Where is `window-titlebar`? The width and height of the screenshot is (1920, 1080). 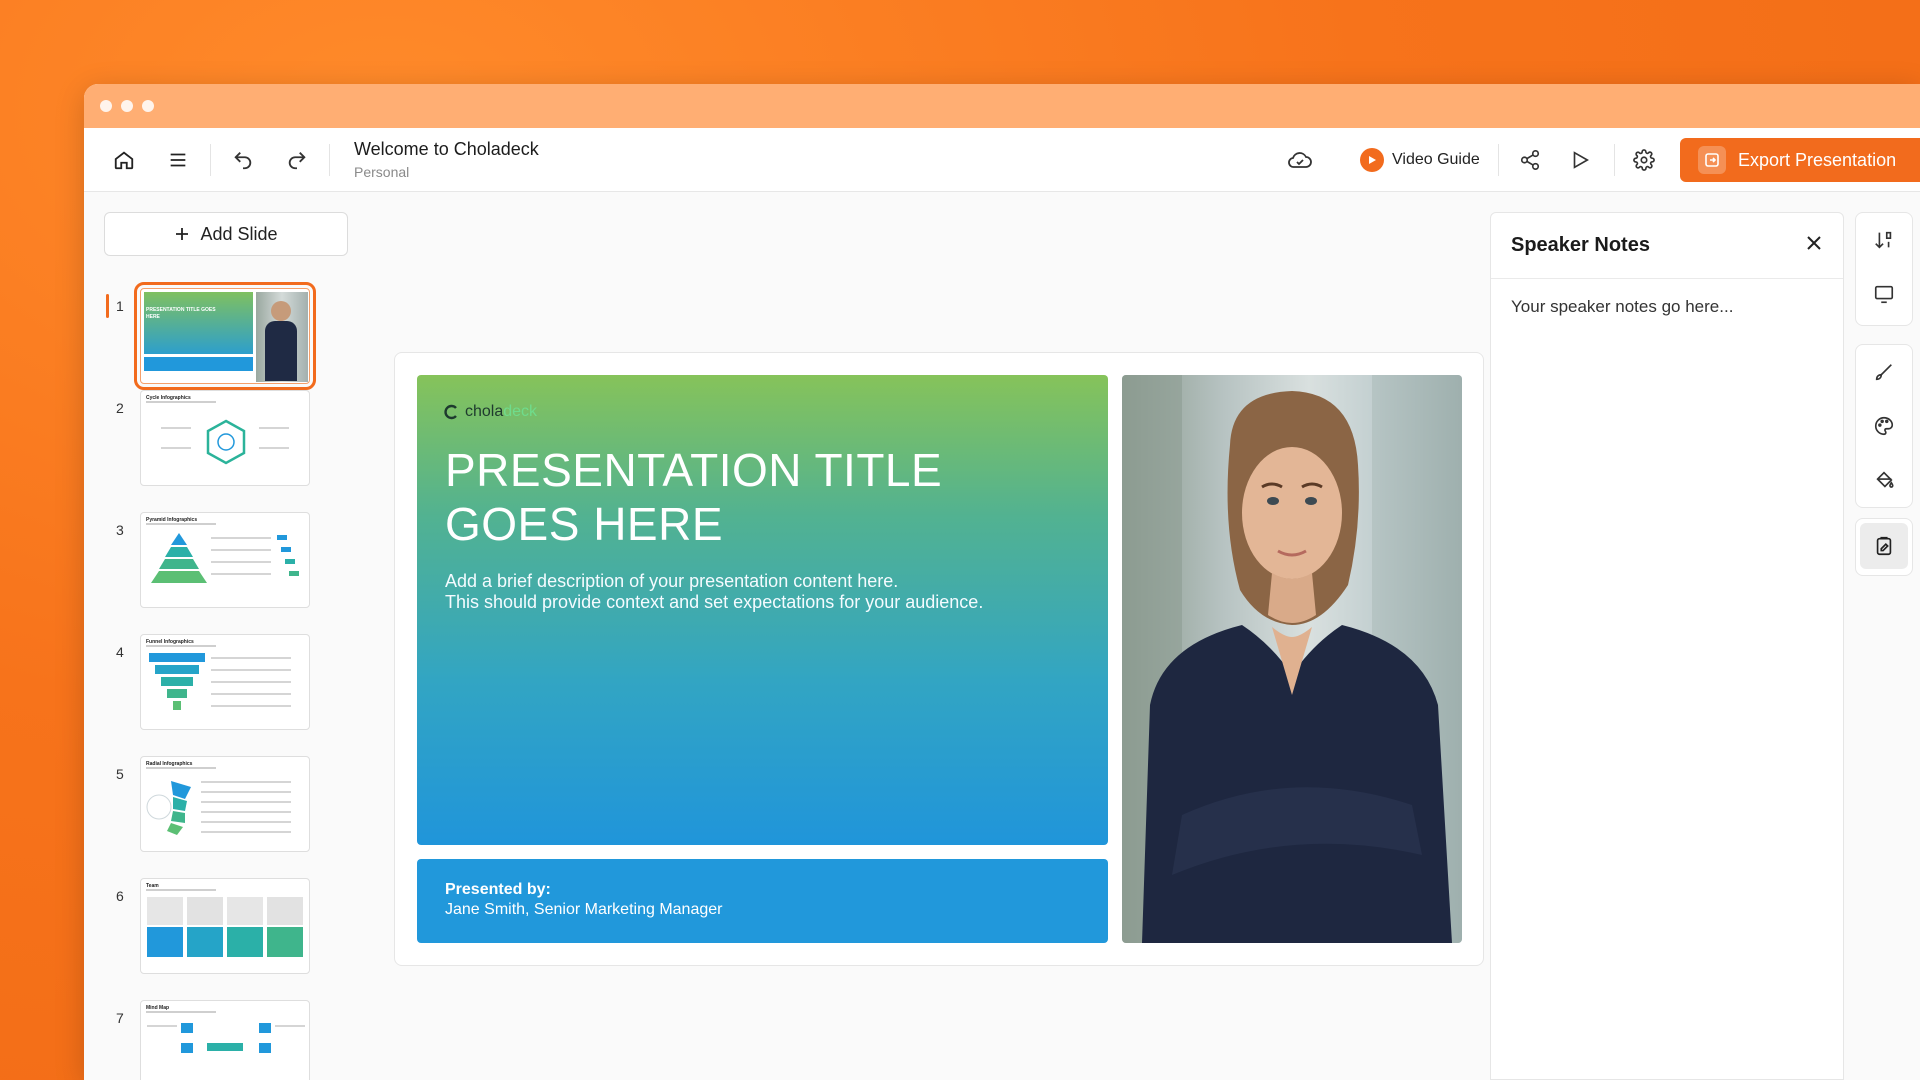 window-titlebar is located at coordinates (1002, 106).